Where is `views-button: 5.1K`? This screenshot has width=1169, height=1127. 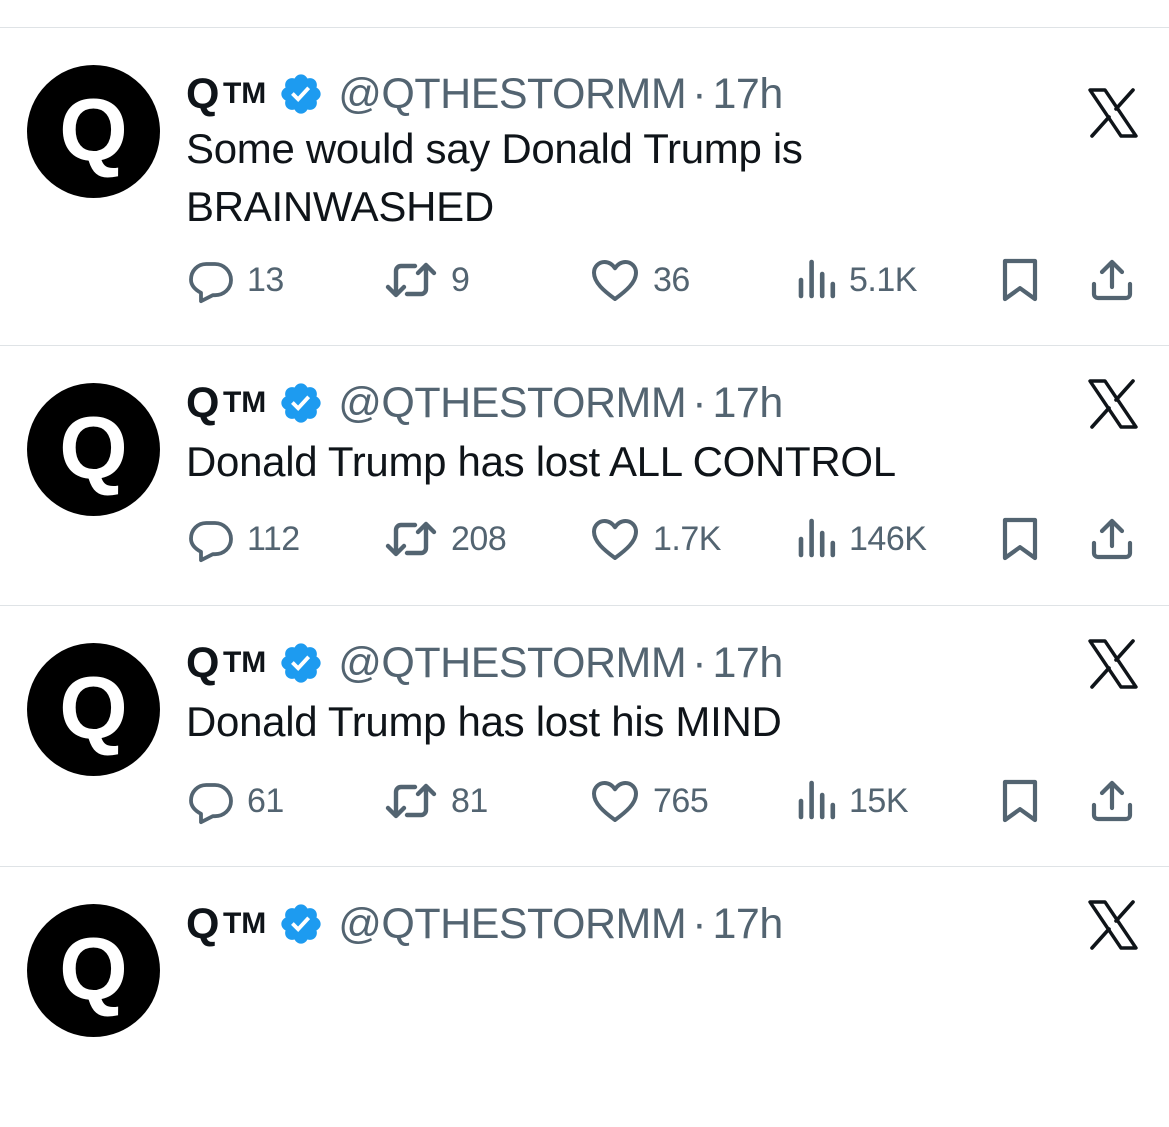
views-button: 5.1K is located at coordinates (857, 280).